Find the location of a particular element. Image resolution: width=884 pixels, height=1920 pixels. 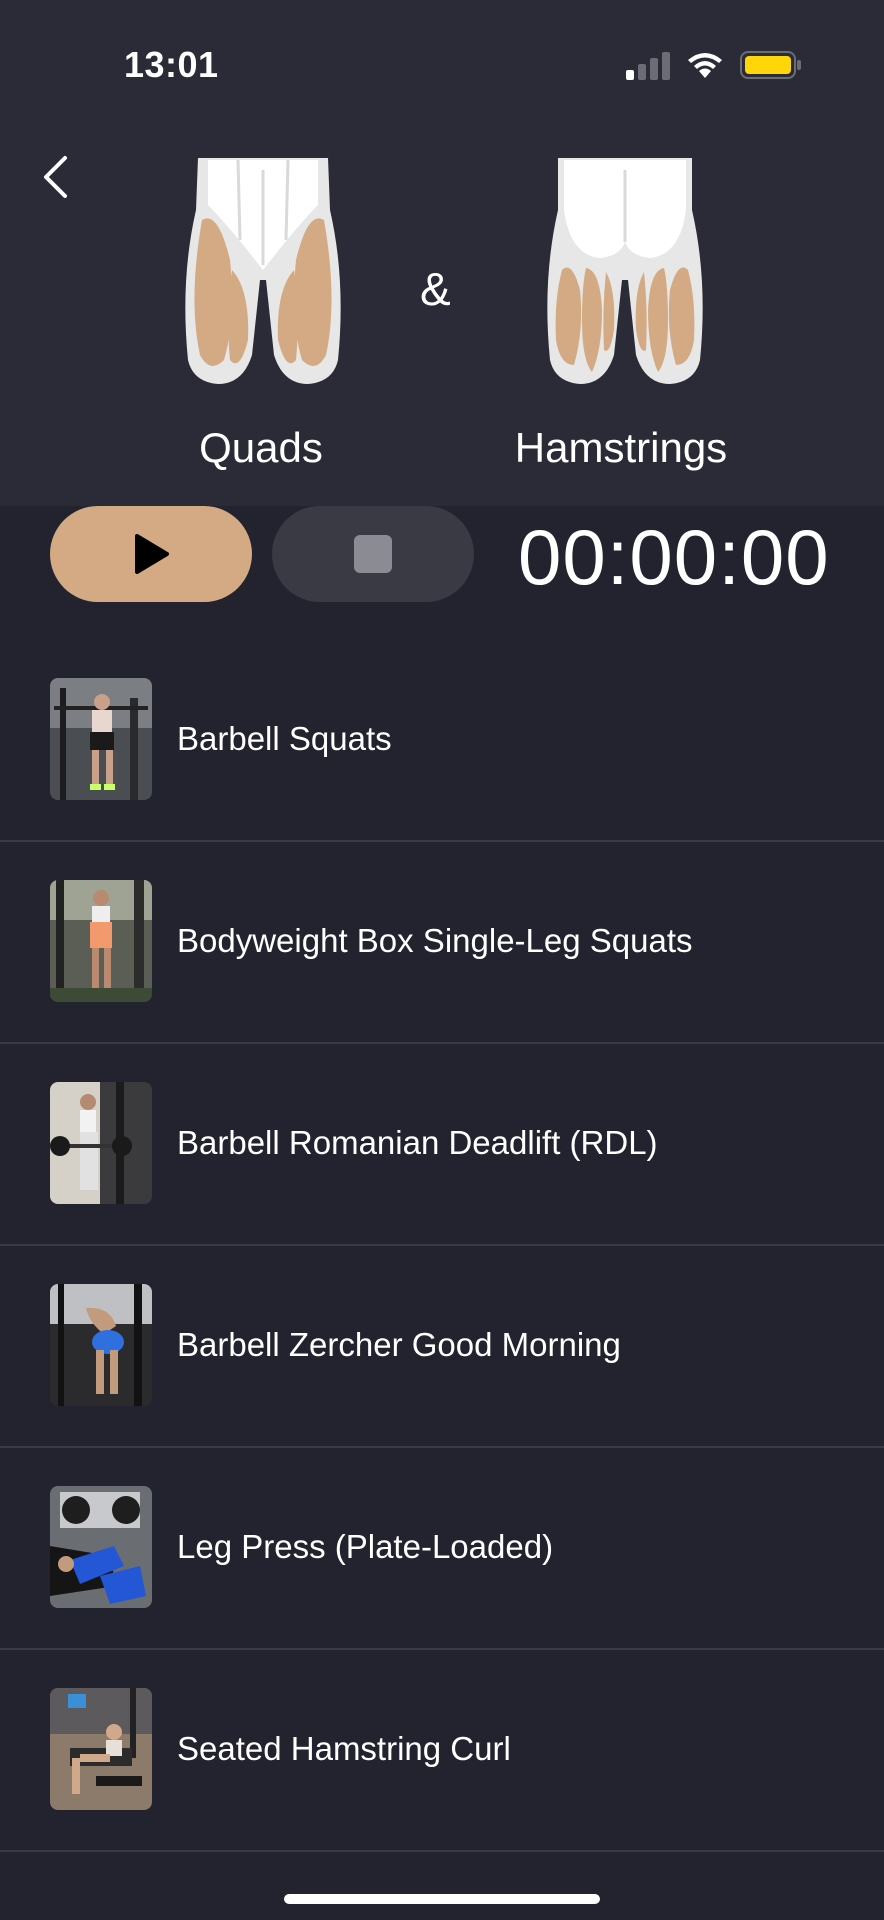

exercise-name: Bodyweight Box Single-Leg Squats is located at coordinates (435, 940).